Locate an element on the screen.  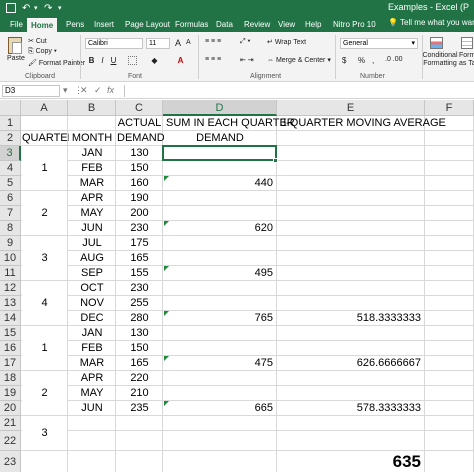
row-header-10: 10 is located at coordinates (10, 258).